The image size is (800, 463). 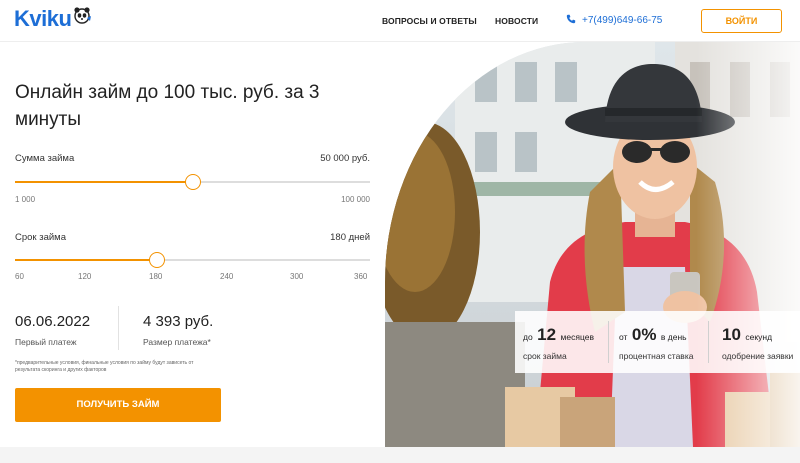 What do you see at coordinates (192, 260) in the screenshot?
I see `term-slider-track` at bounding box center [192, 260].